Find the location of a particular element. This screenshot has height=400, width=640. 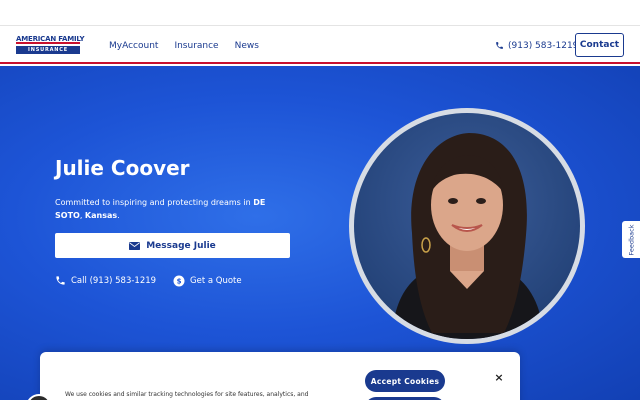

get-quote-label: Get a Quote is located at coordinates (216, 281).